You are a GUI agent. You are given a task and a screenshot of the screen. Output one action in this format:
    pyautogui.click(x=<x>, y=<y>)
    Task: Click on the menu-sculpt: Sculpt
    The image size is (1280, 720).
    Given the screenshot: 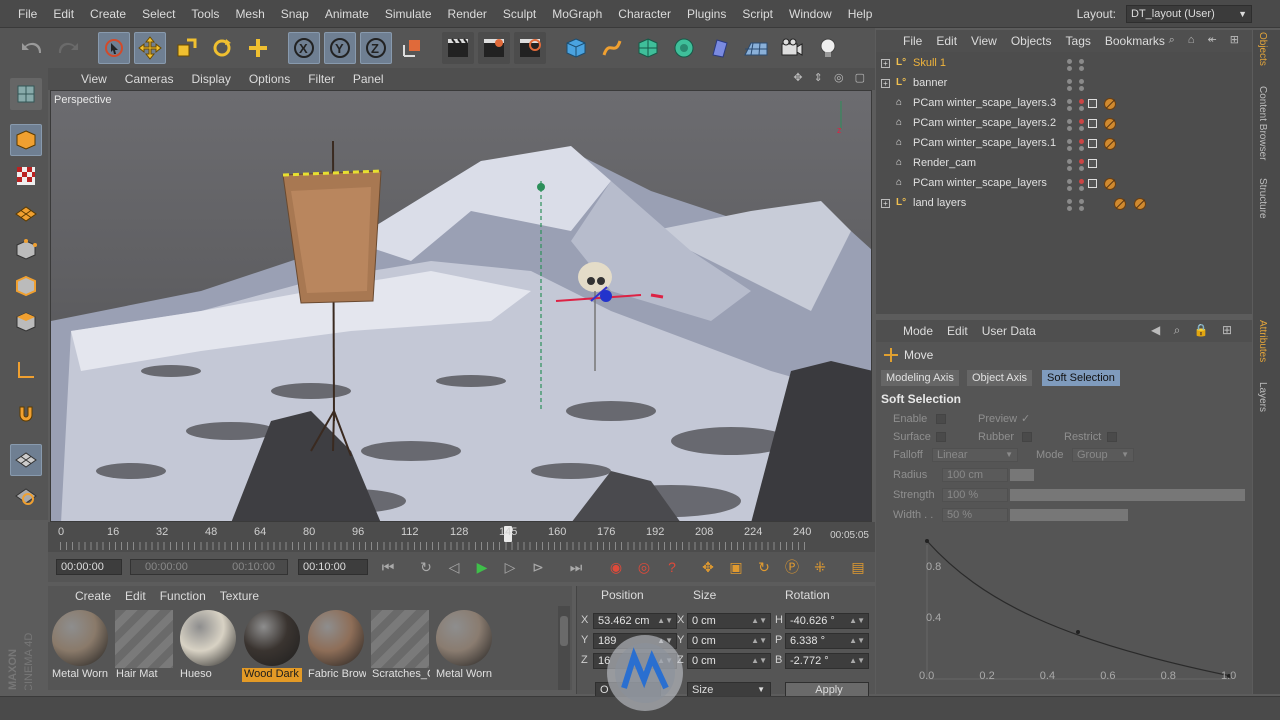 What is the action you would take?
    pyautogui.click(x=519, y=14)
    